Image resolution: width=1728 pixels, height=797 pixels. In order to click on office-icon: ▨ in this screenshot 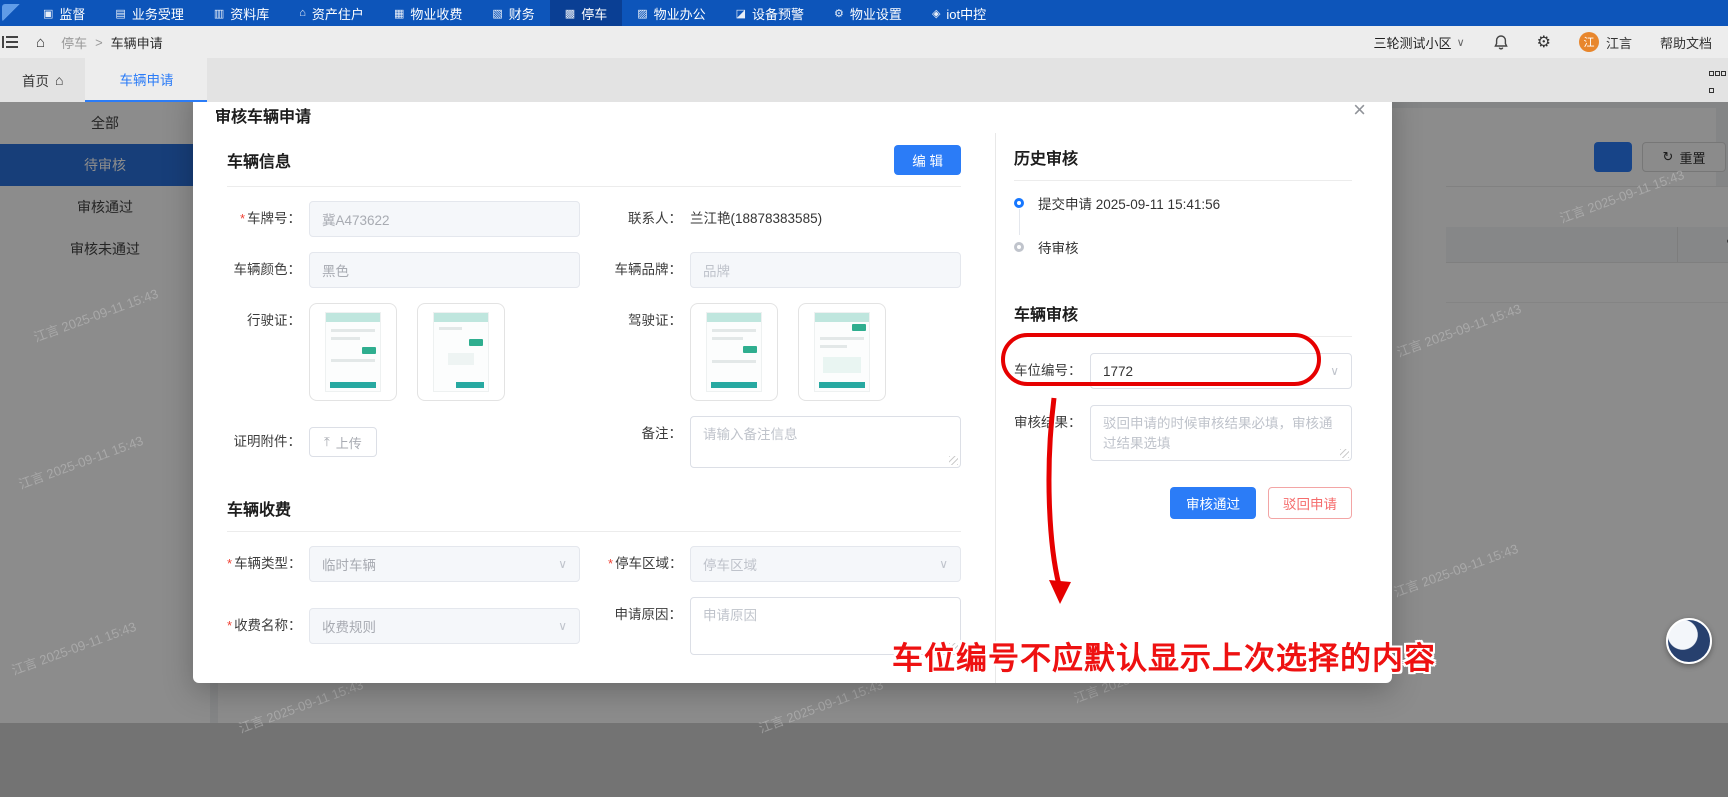, I will do `click(642, 13)`.